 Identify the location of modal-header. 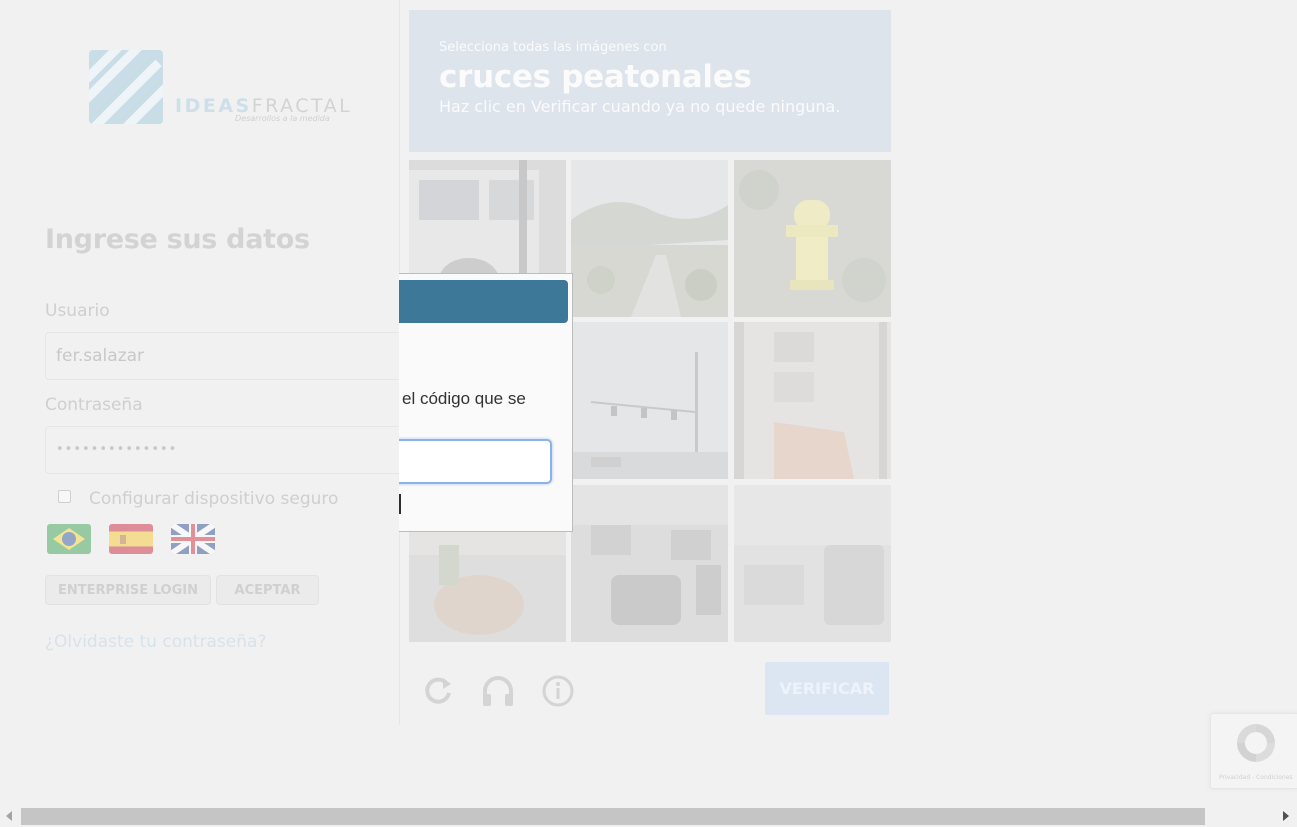
(483, 301).